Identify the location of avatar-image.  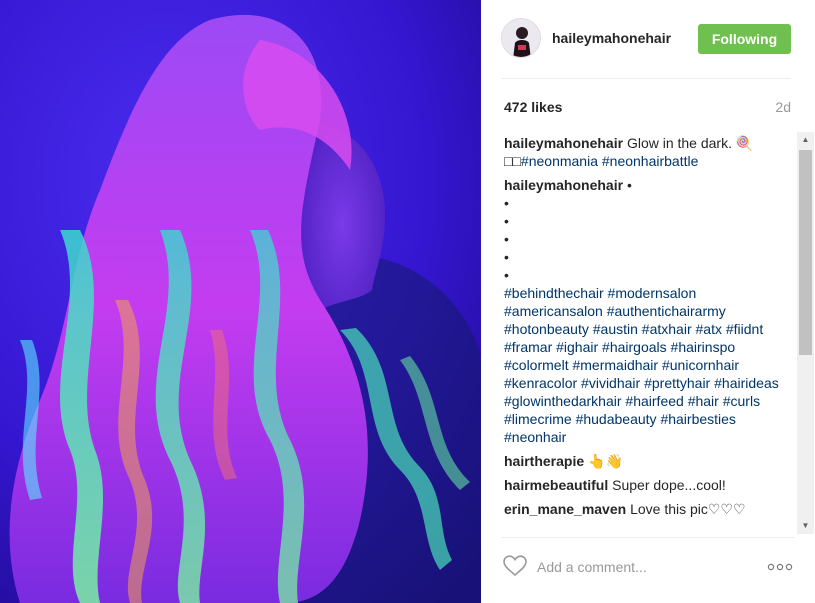
(521, 38).